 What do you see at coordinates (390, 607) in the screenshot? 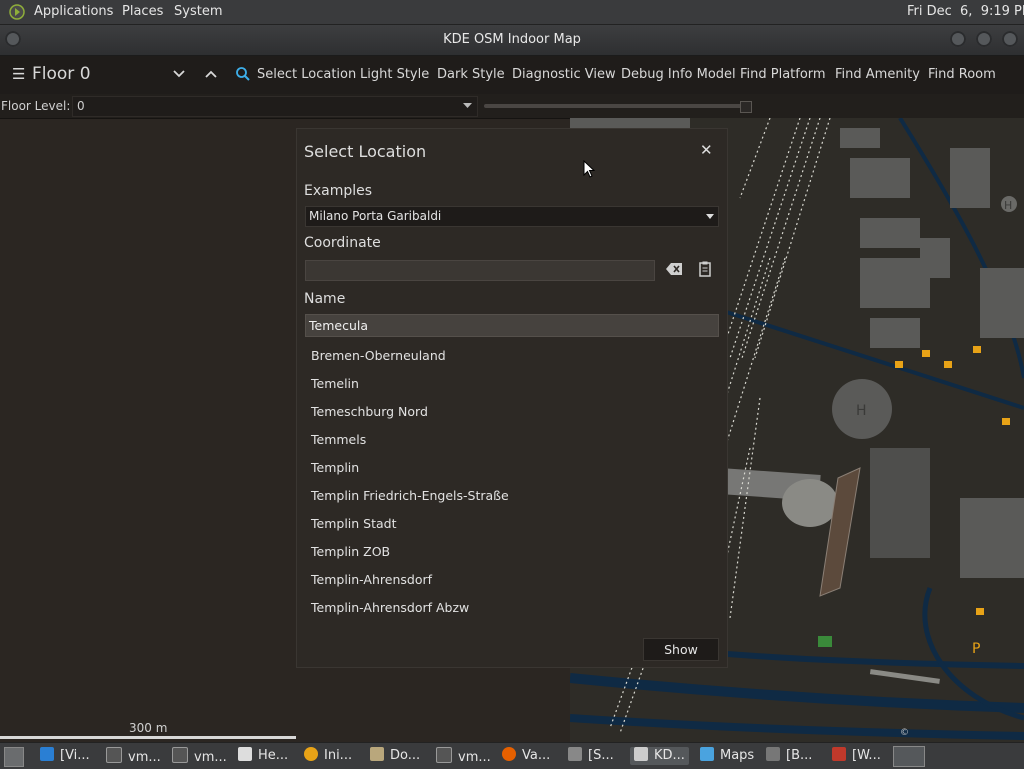
I see `list-item: Templin-Ahrensdorf Abzw` at bounding box center [390, 607].